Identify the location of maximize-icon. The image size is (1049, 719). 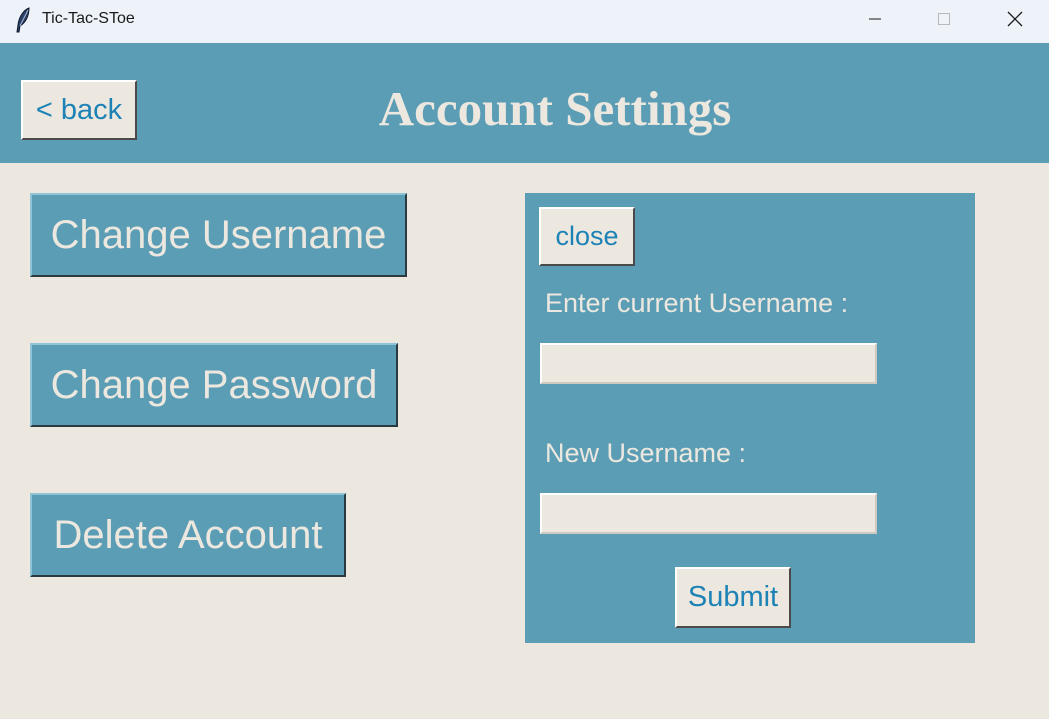
(944, 21).